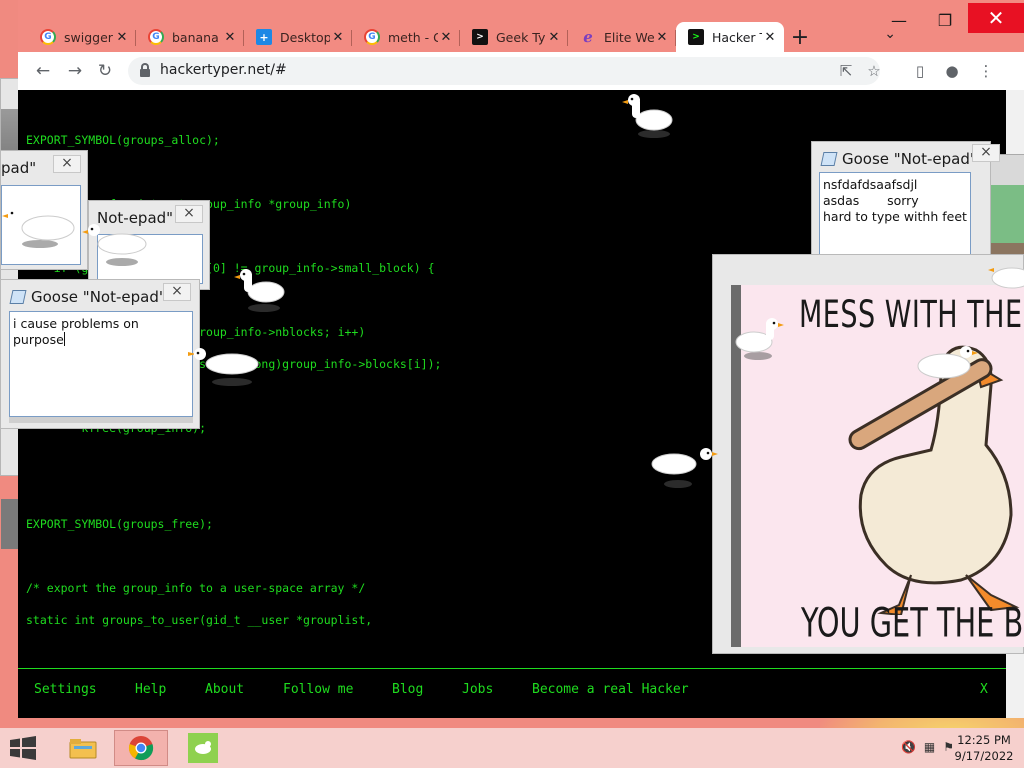  I want to click on elite-icon: ℯ, so click(588, 37).